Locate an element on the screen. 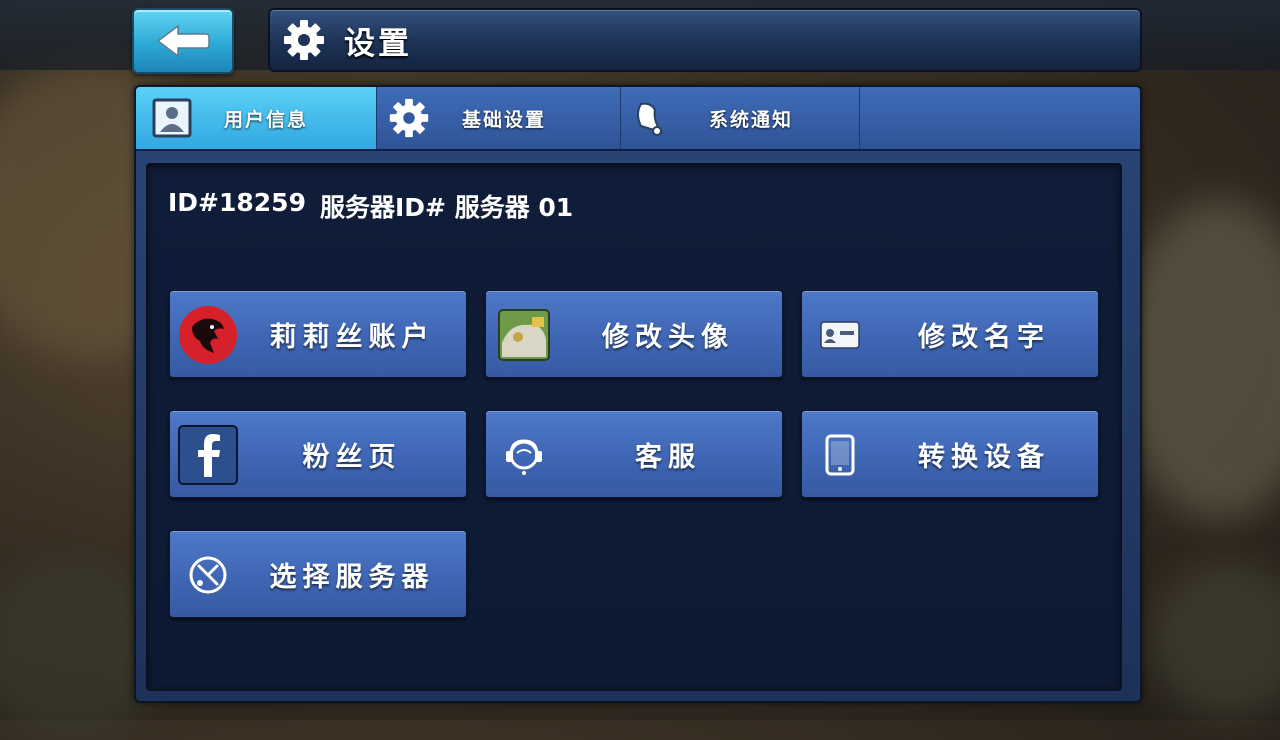  tab-bar: 用户信息 基础设置 系统通知 is located at coordinates (638, 119).